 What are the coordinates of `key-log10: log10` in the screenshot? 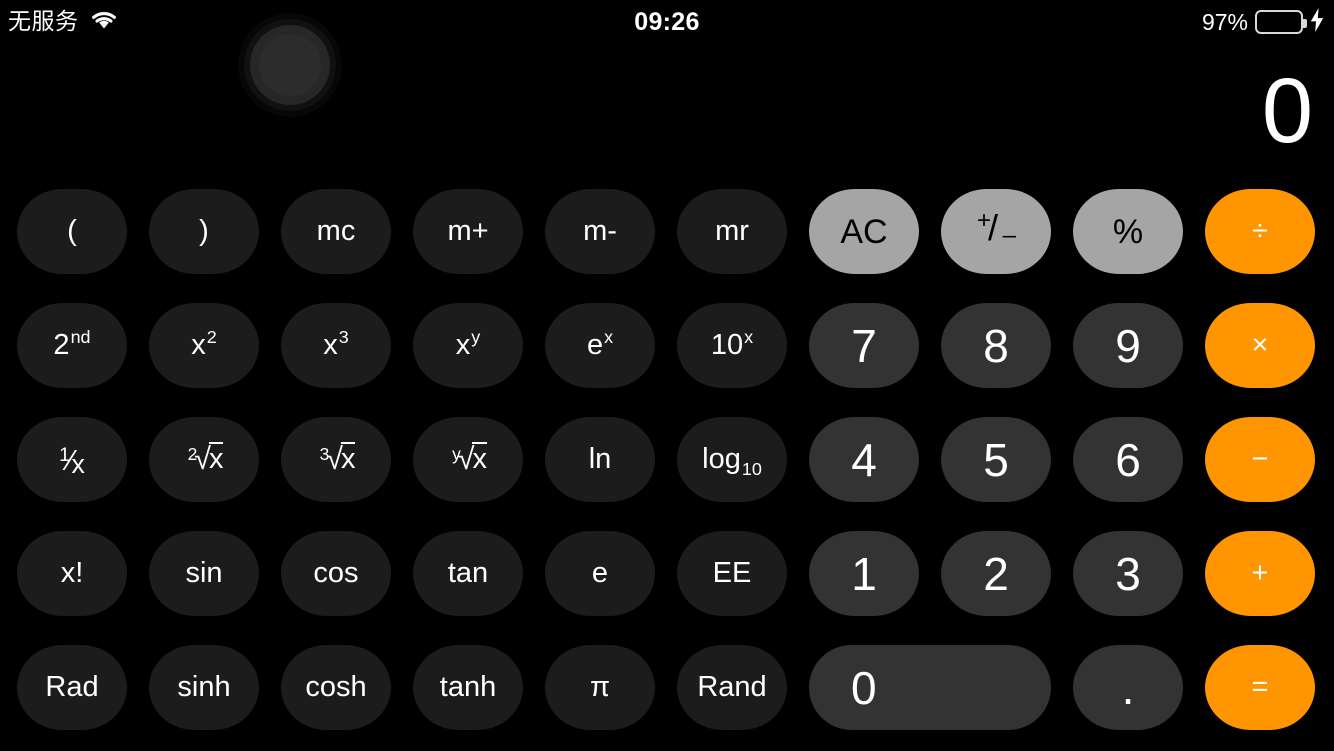 It's located at (732, 459).